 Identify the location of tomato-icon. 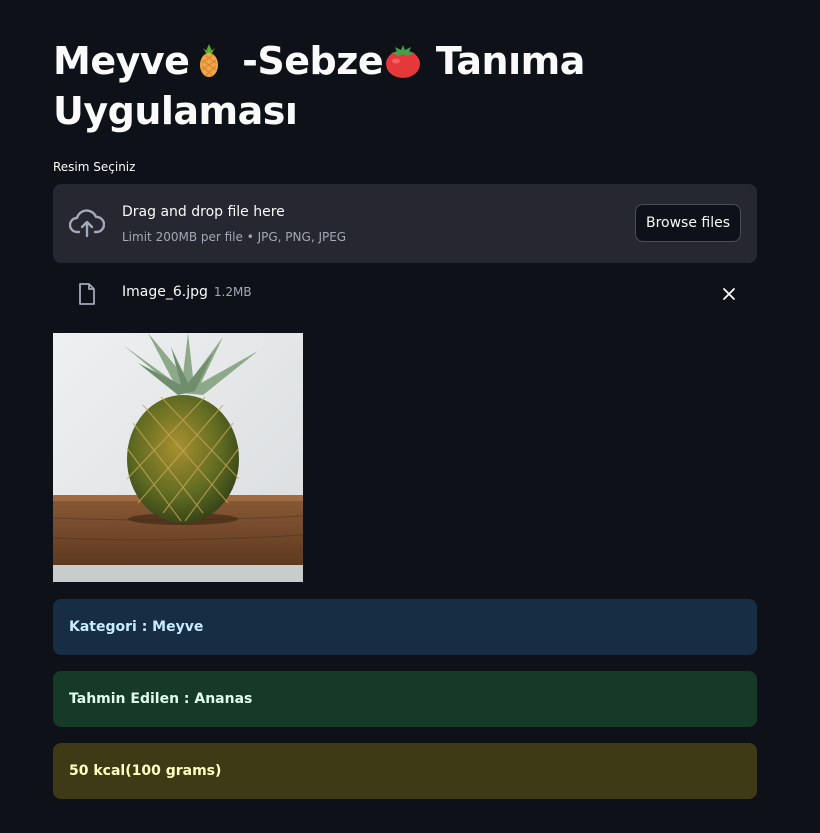
(403, 61).